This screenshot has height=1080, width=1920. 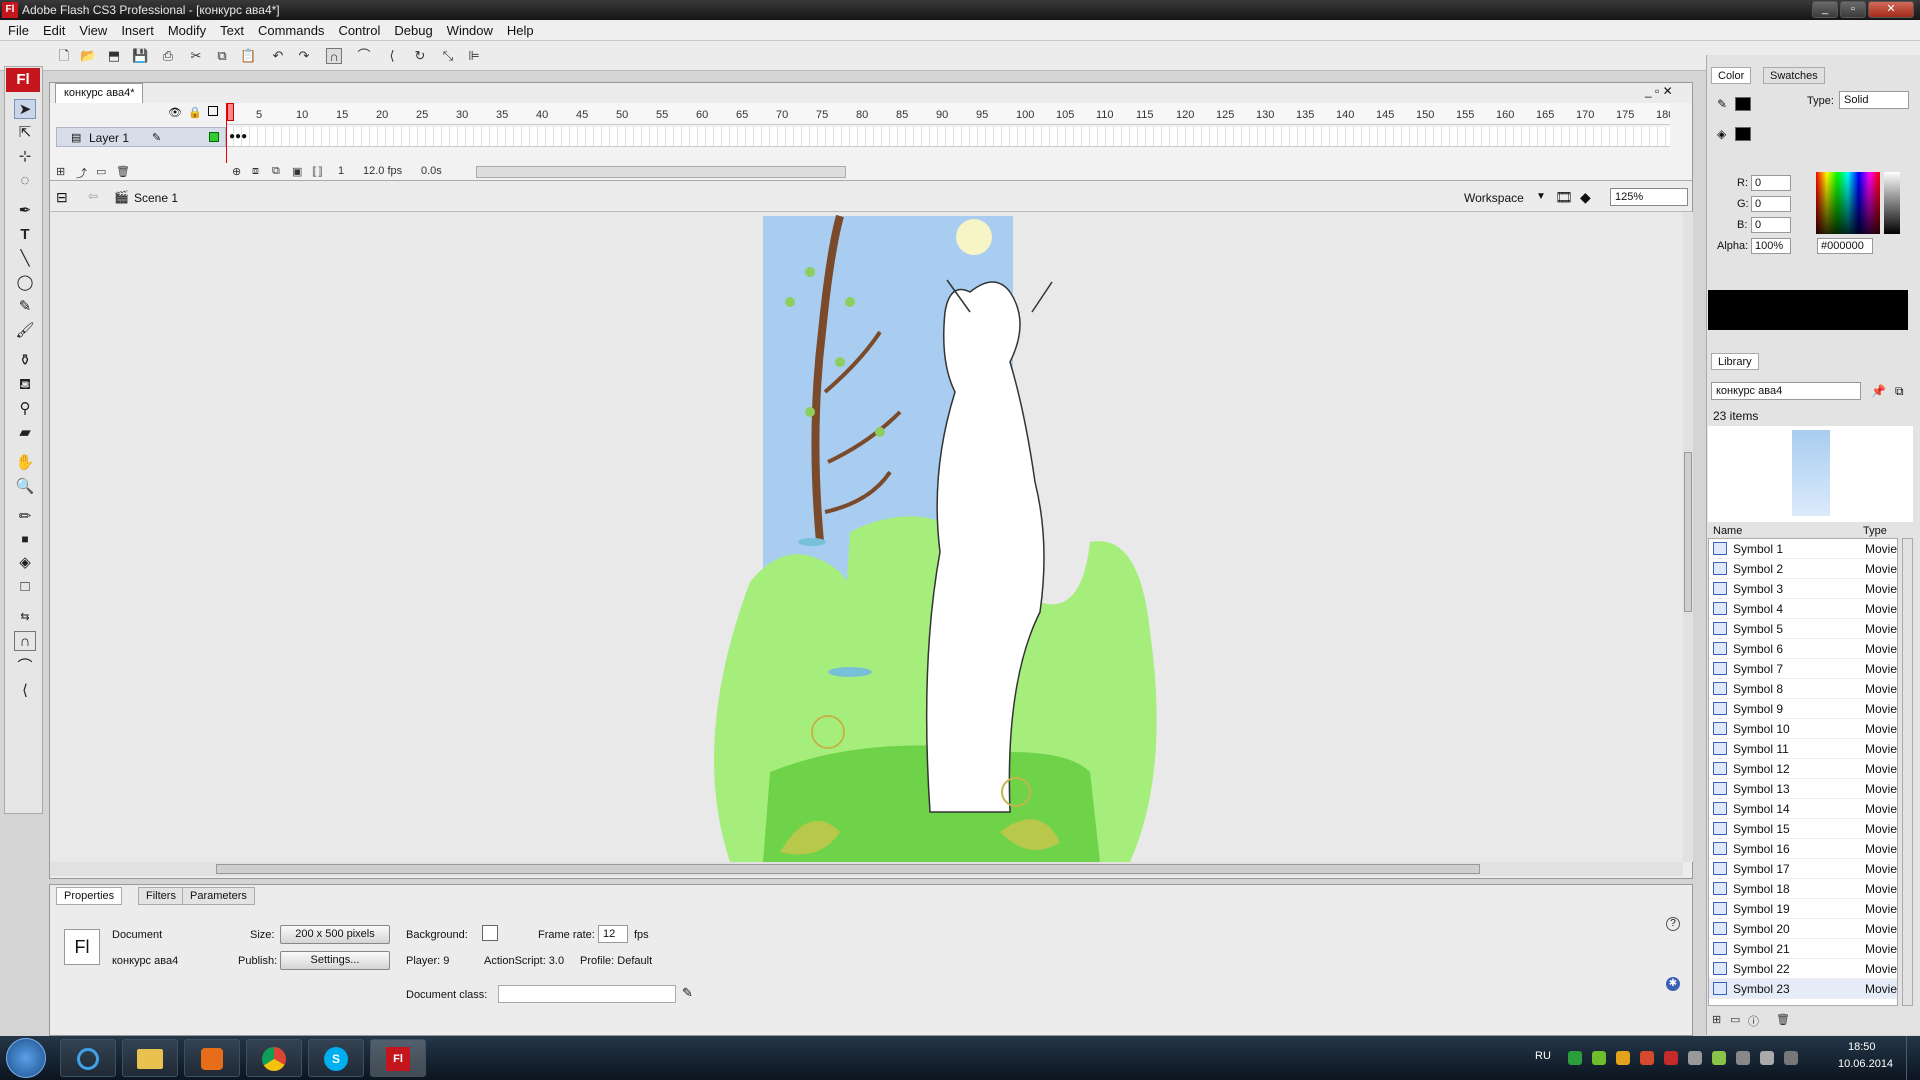 What do you see at coordinates (1771, 246) in the screenshot?
I see `alpha-input: 100%` at bounding box center [1771, 246].